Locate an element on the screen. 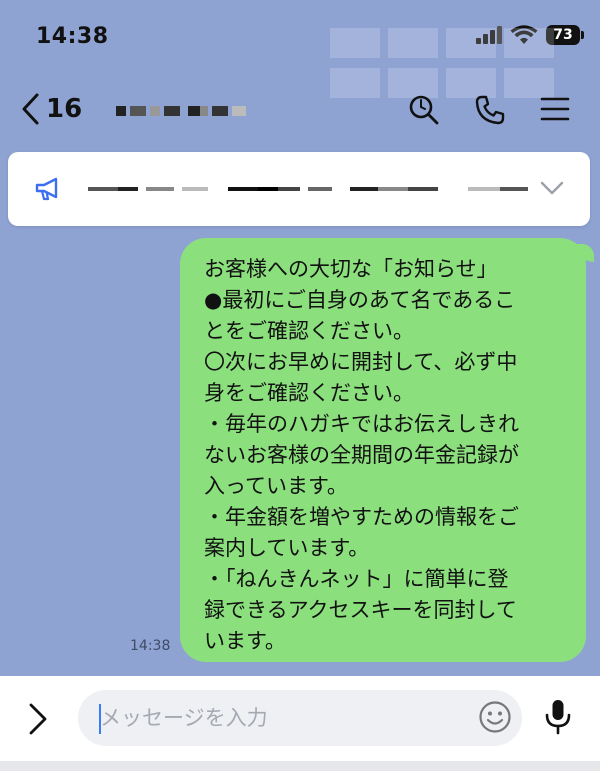 This screenshot has height=771, width=600. menu-icon is located at coordinates (555, 109).